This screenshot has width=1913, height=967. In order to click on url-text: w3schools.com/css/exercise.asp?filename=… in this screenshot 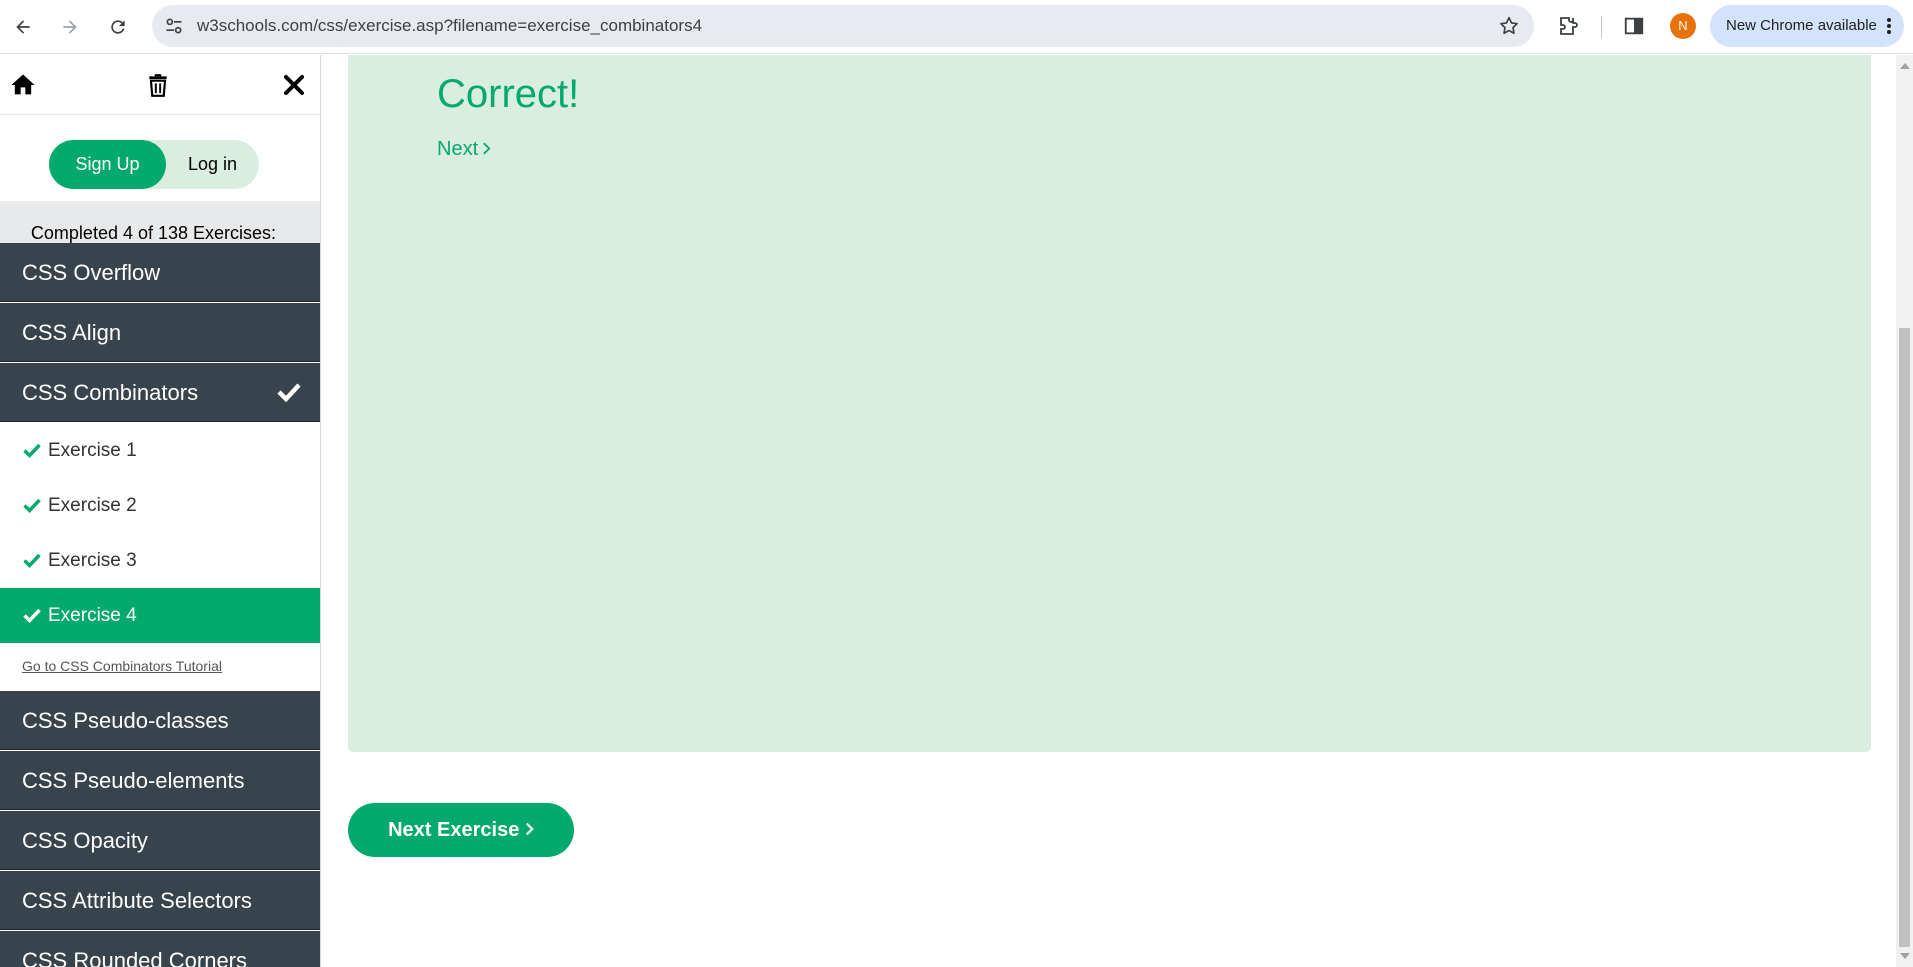, I will do `click(449, 26)`.